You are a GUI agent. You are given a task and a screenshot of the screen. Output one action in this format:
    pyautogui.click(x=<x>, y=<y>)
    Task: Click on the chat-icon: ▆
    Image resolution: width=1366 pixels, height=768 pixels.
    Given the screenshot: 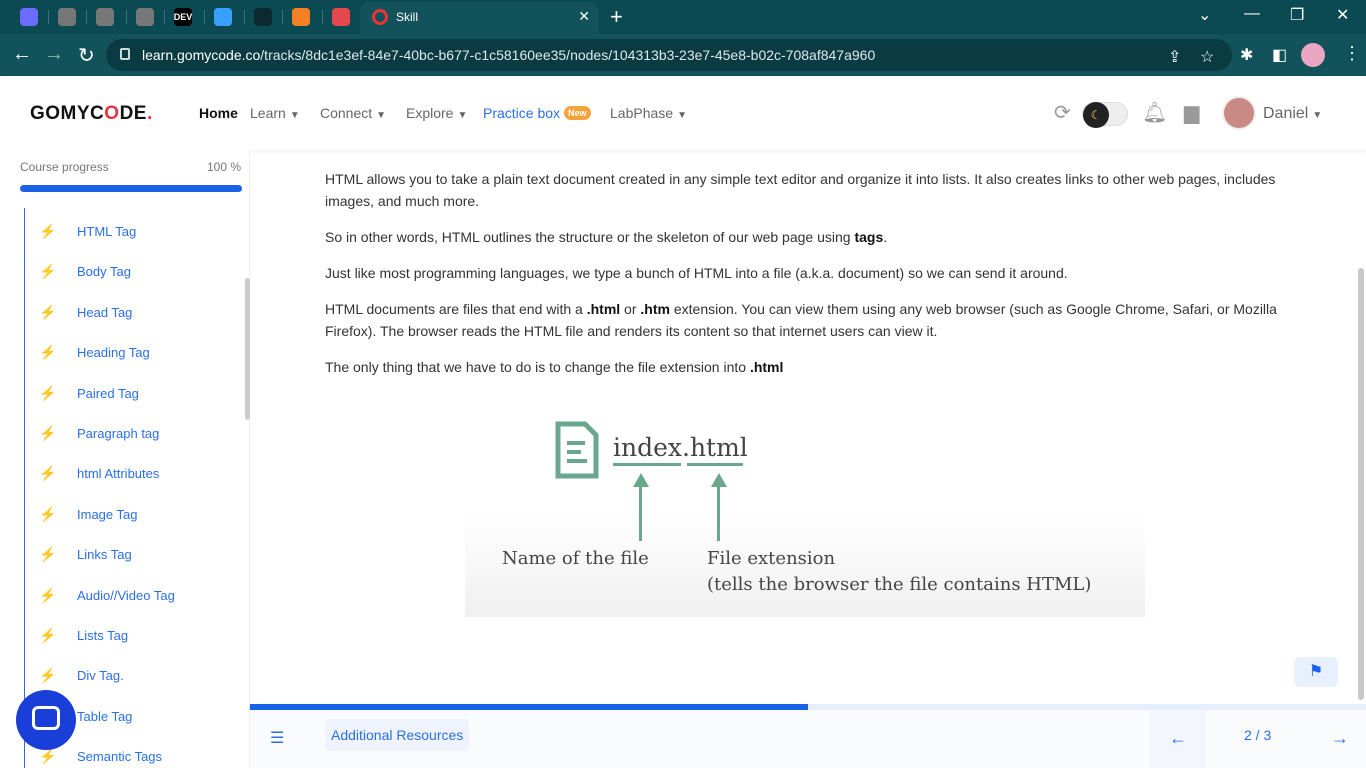 What is the action you would take?
    pyautogui.click(x=1191, y=112)
    